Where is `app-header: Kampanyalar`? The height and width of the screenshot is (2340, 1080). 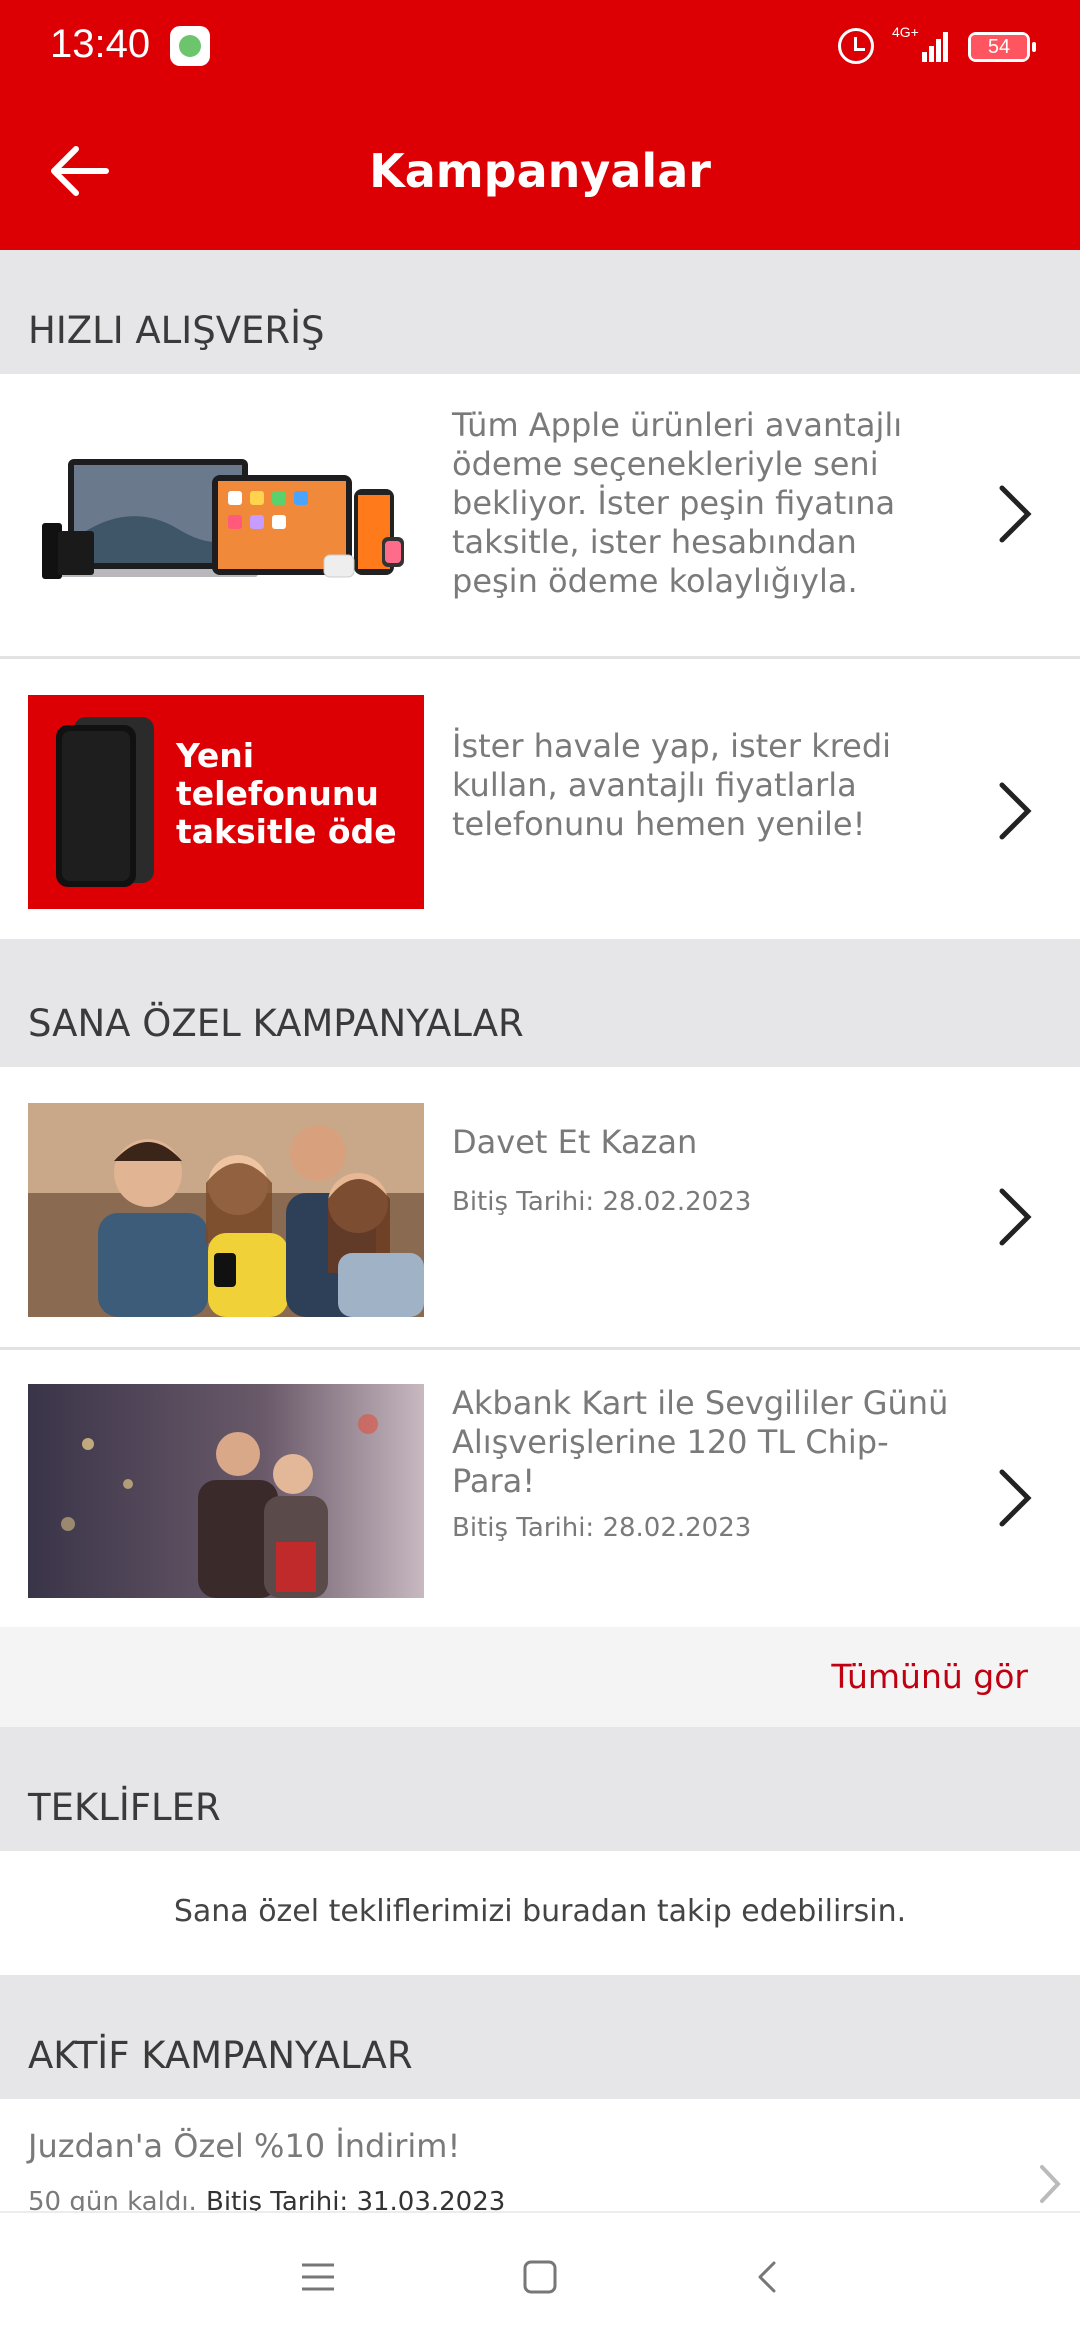
app-header: Kampanyalar is located at coordinates (540, 173).